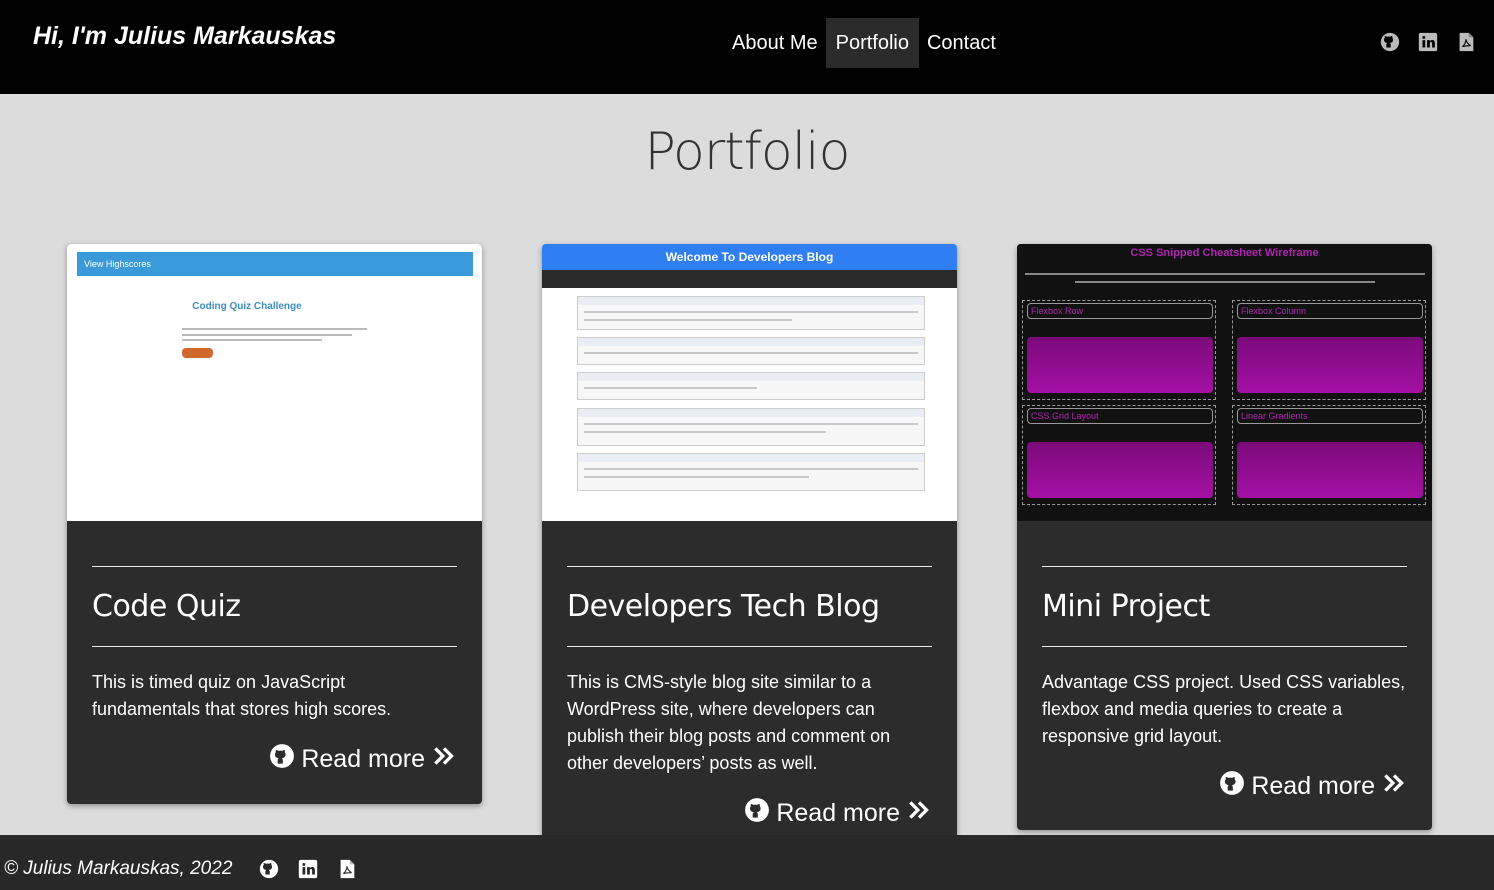  I want to click on header-social-icons, so click(1428, 42).